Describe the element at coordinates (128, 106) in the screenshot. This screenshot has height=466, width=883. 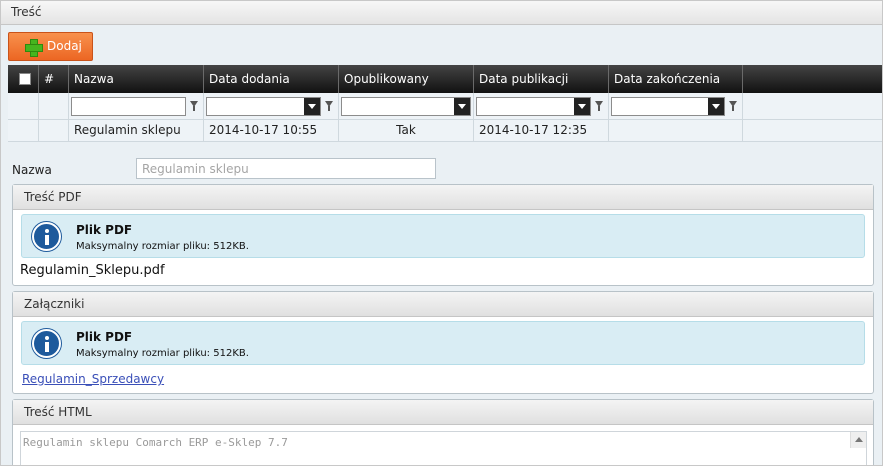
I see `filter-nazwa-input` at that location.